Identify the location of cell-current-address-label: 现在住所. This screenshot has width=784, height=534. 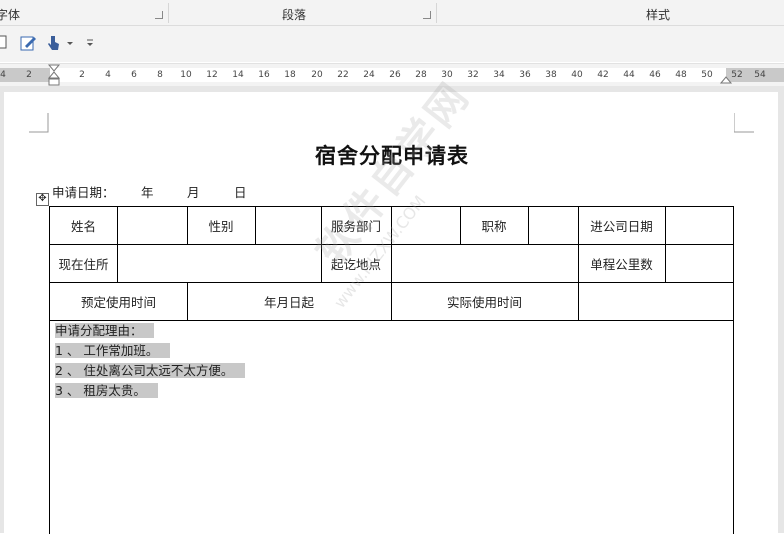
(83, 263).